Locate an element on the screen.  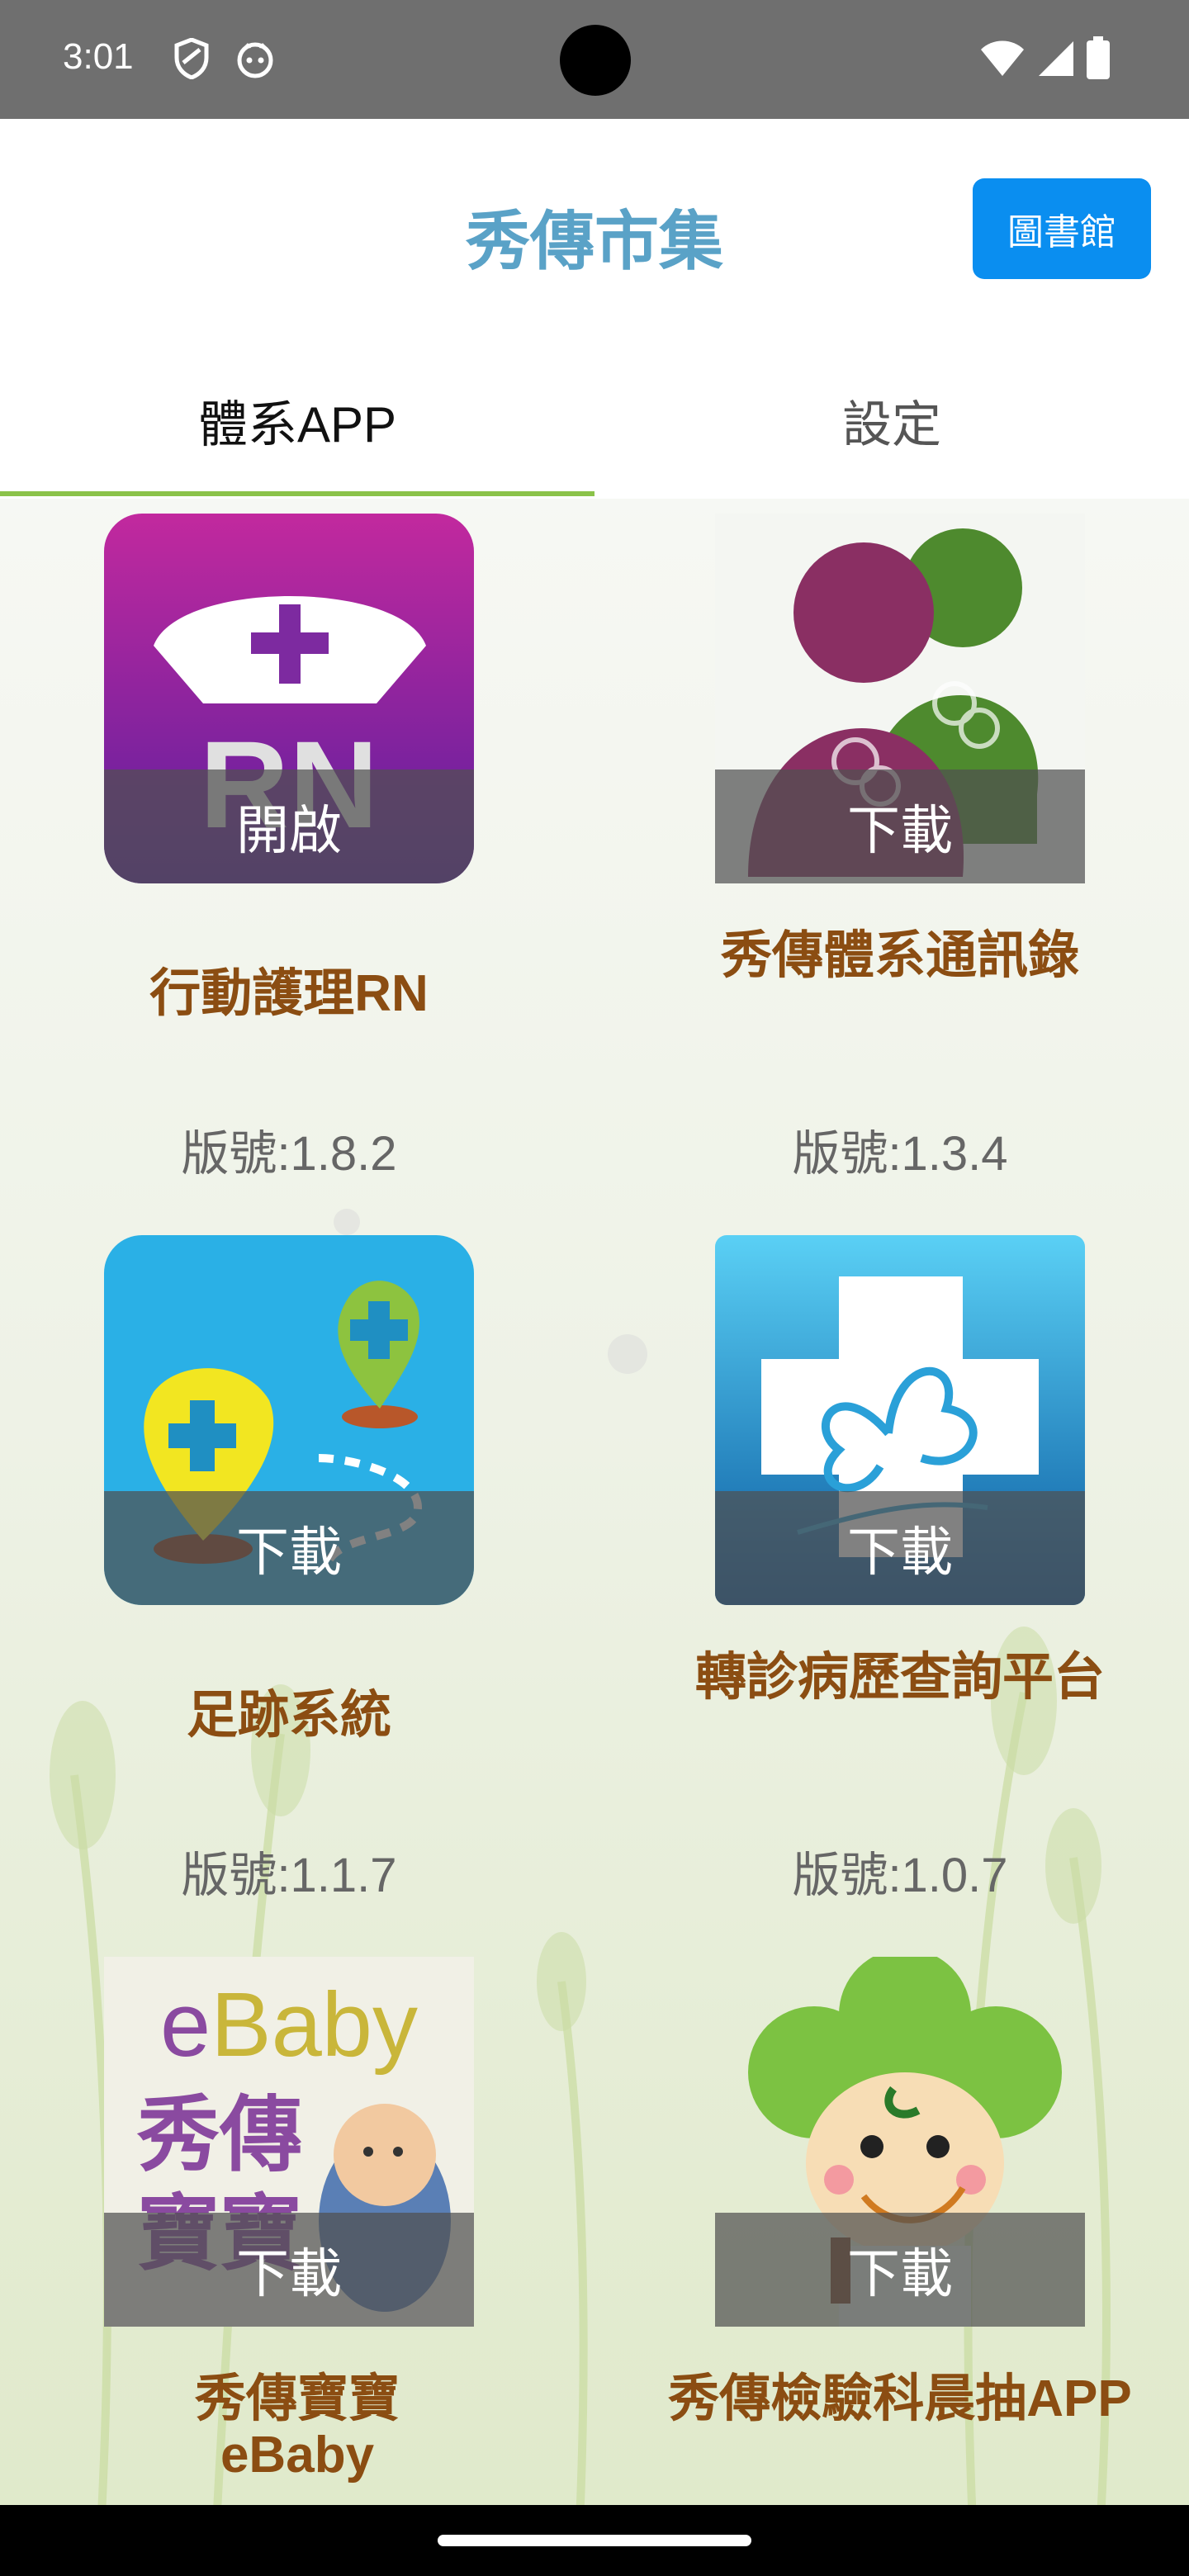
app-card: 下載 足跡系統 版號:1.1.7 is located at coordinates (297, 1581).